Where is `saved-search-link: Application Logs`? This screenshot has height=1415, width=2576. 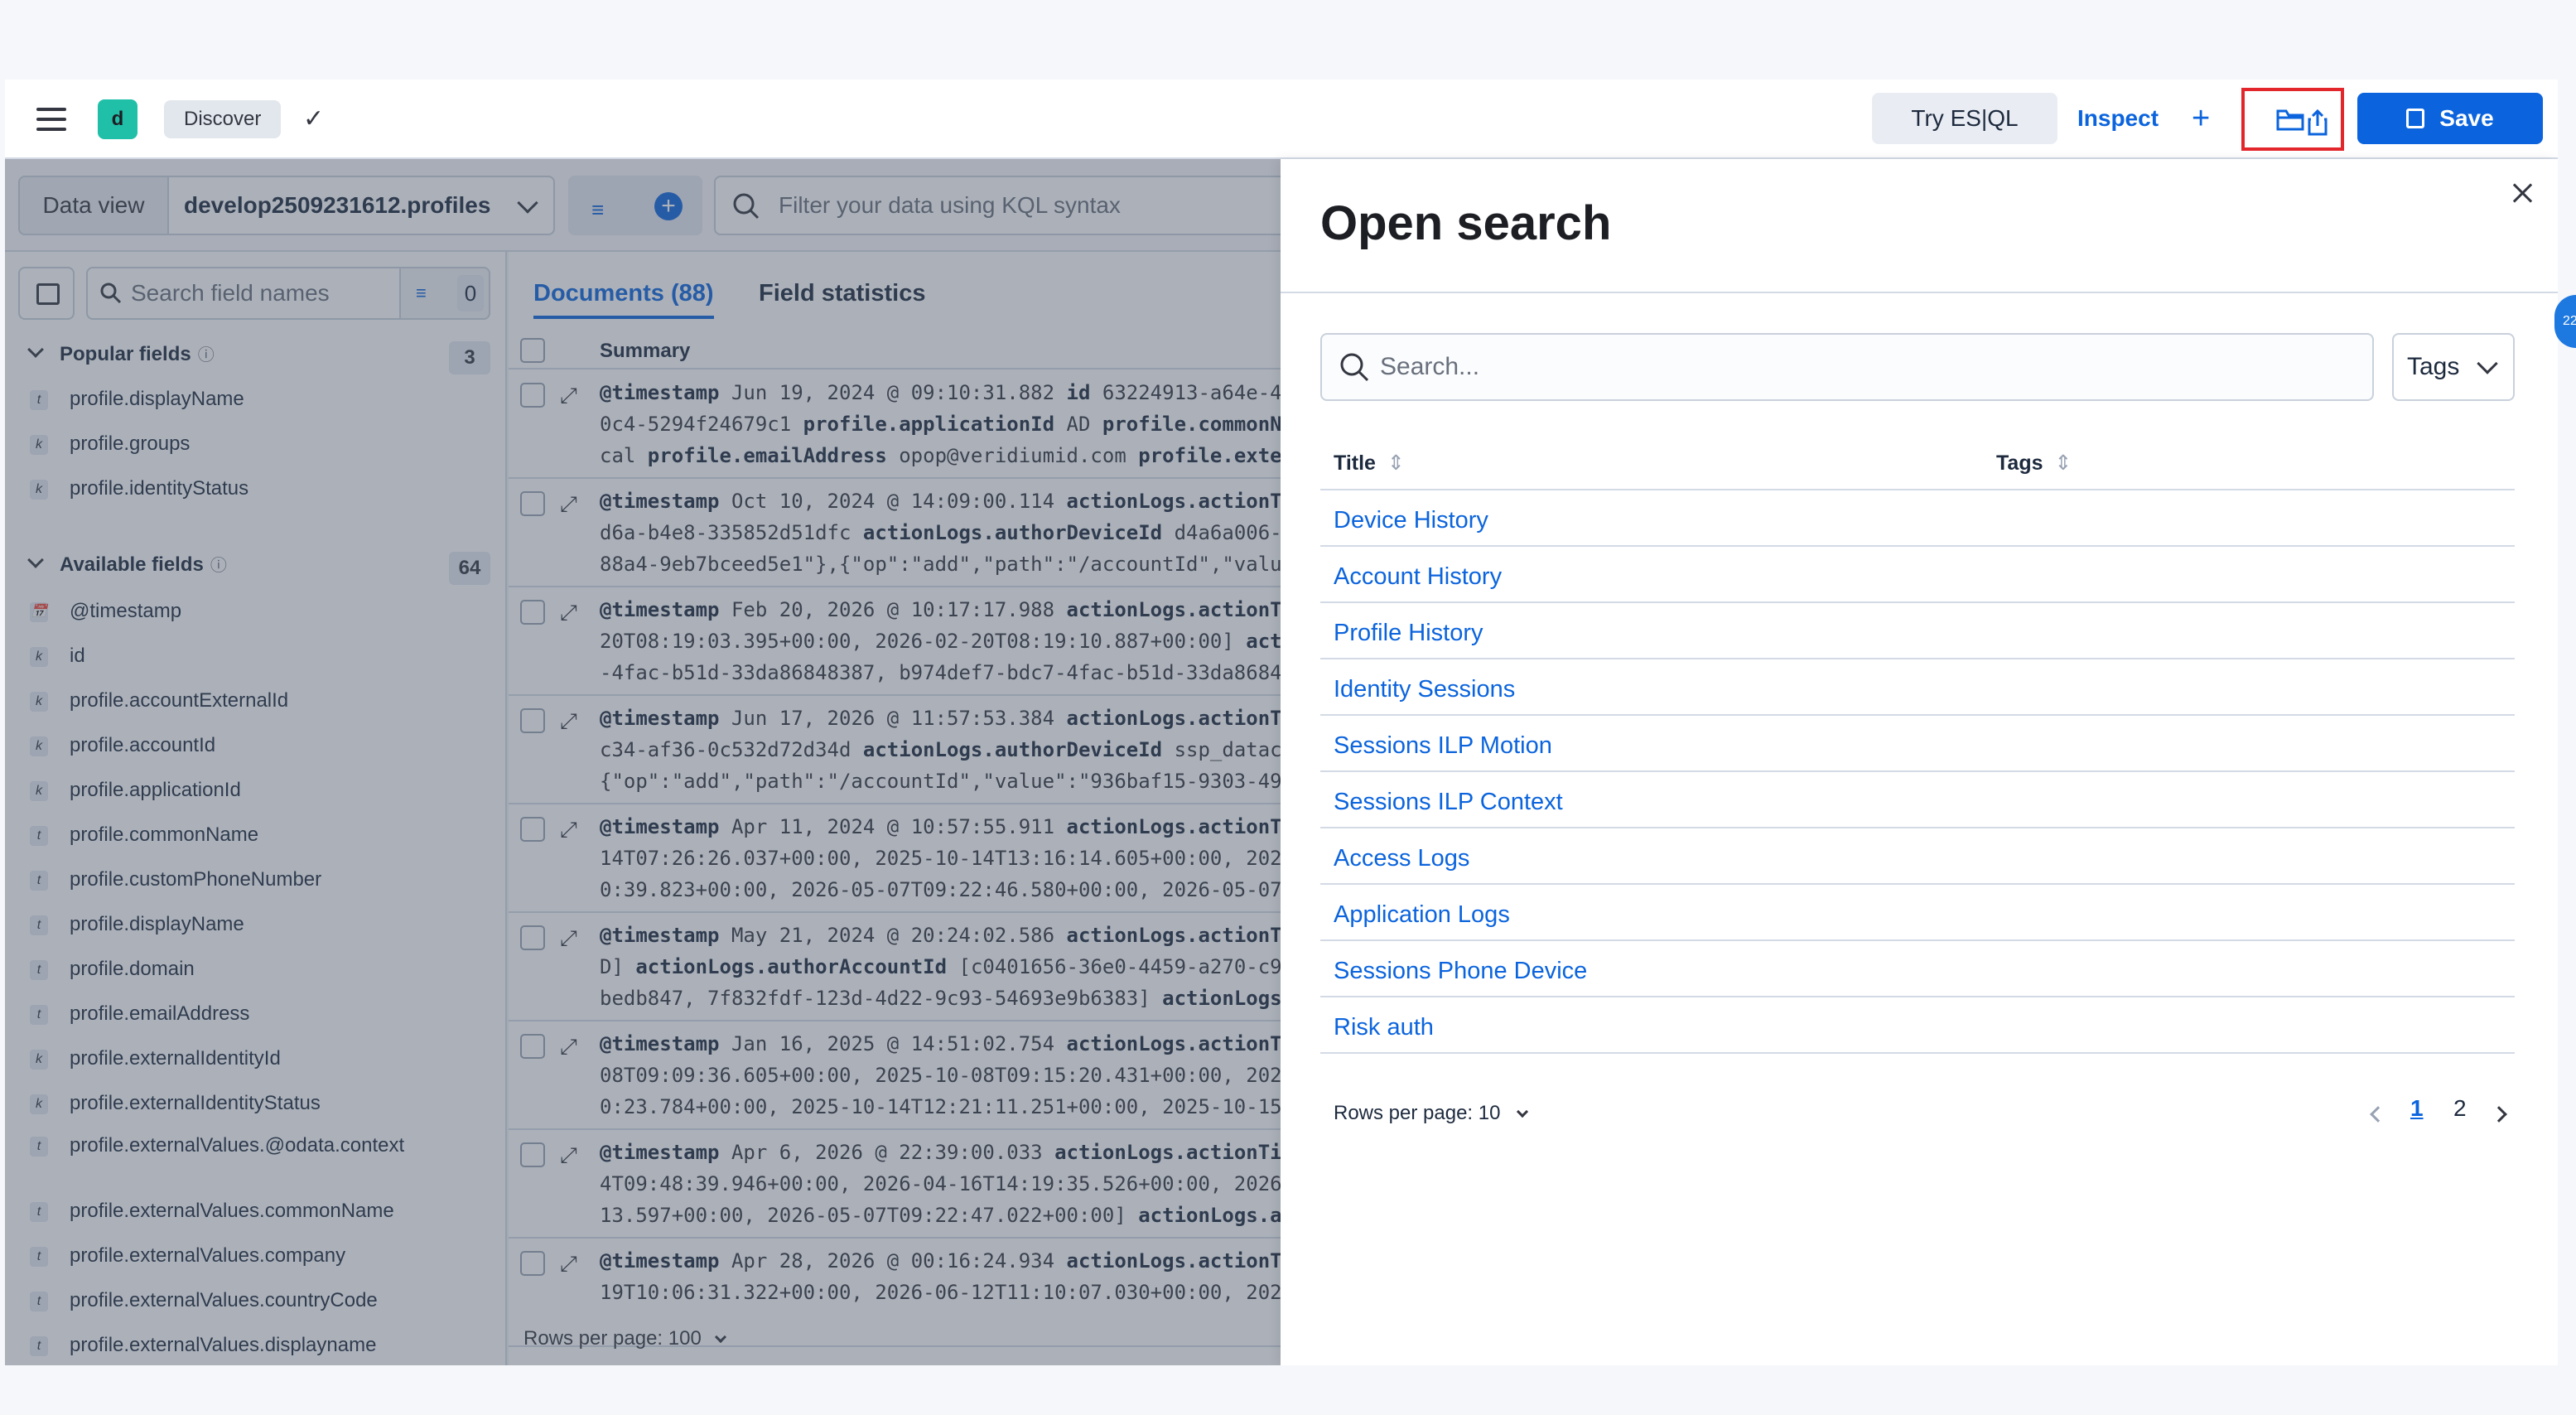 saved-search-link: Application Logs is located at coordinates (1422, 915).